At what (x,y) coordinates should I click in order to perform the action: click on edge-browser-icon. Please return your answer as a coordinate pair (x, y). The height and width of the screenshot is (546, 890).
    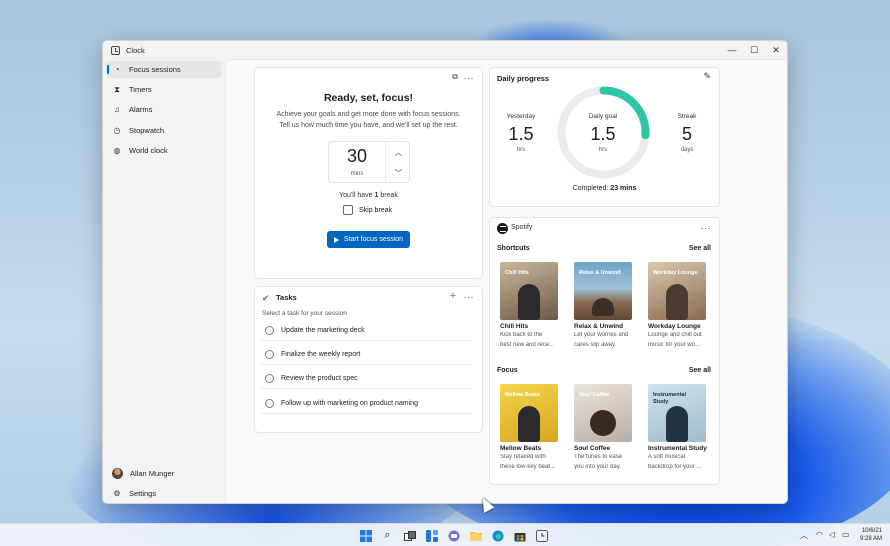
    Looking at the image, I should click on (497, 535).